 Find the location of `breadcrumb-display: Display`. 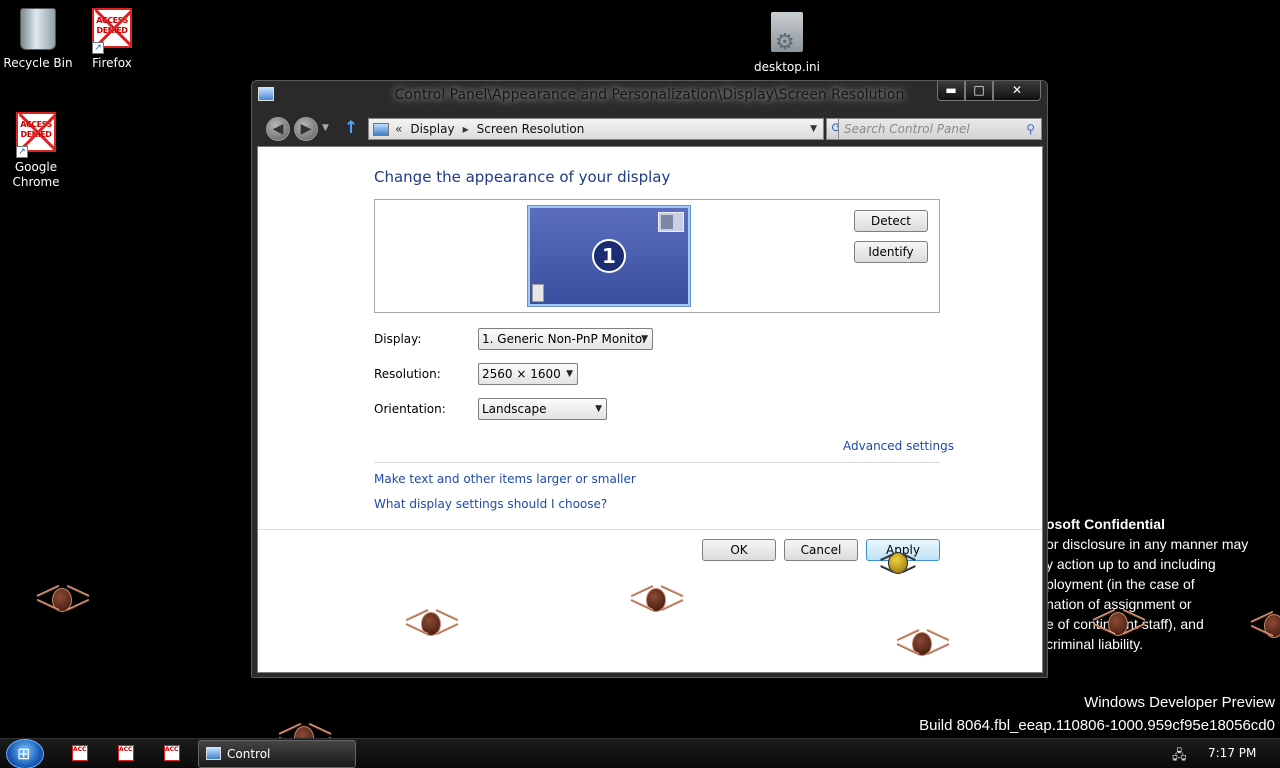

breadcrumb-display: Display is located at coordinates (432, 129).